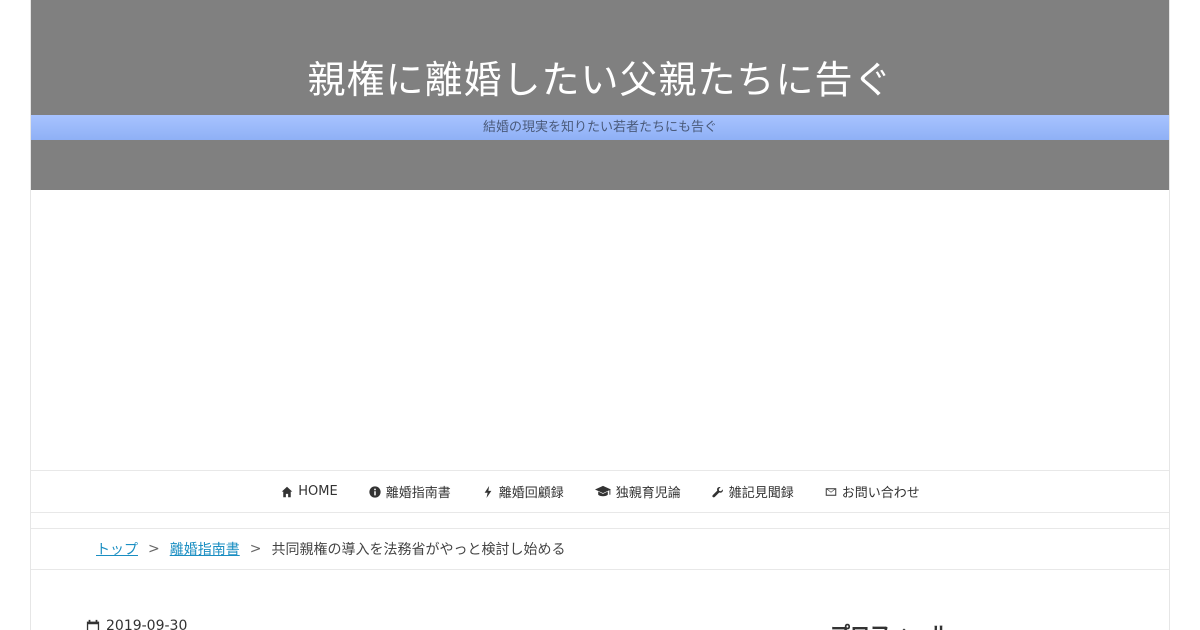 The width and height of the screenshot is (1200, 630). What do you see at coordinates (761, 493) in the screenshot?
I see `nav-item-label: 雑記見聞録` at bounding box center [761, 493].